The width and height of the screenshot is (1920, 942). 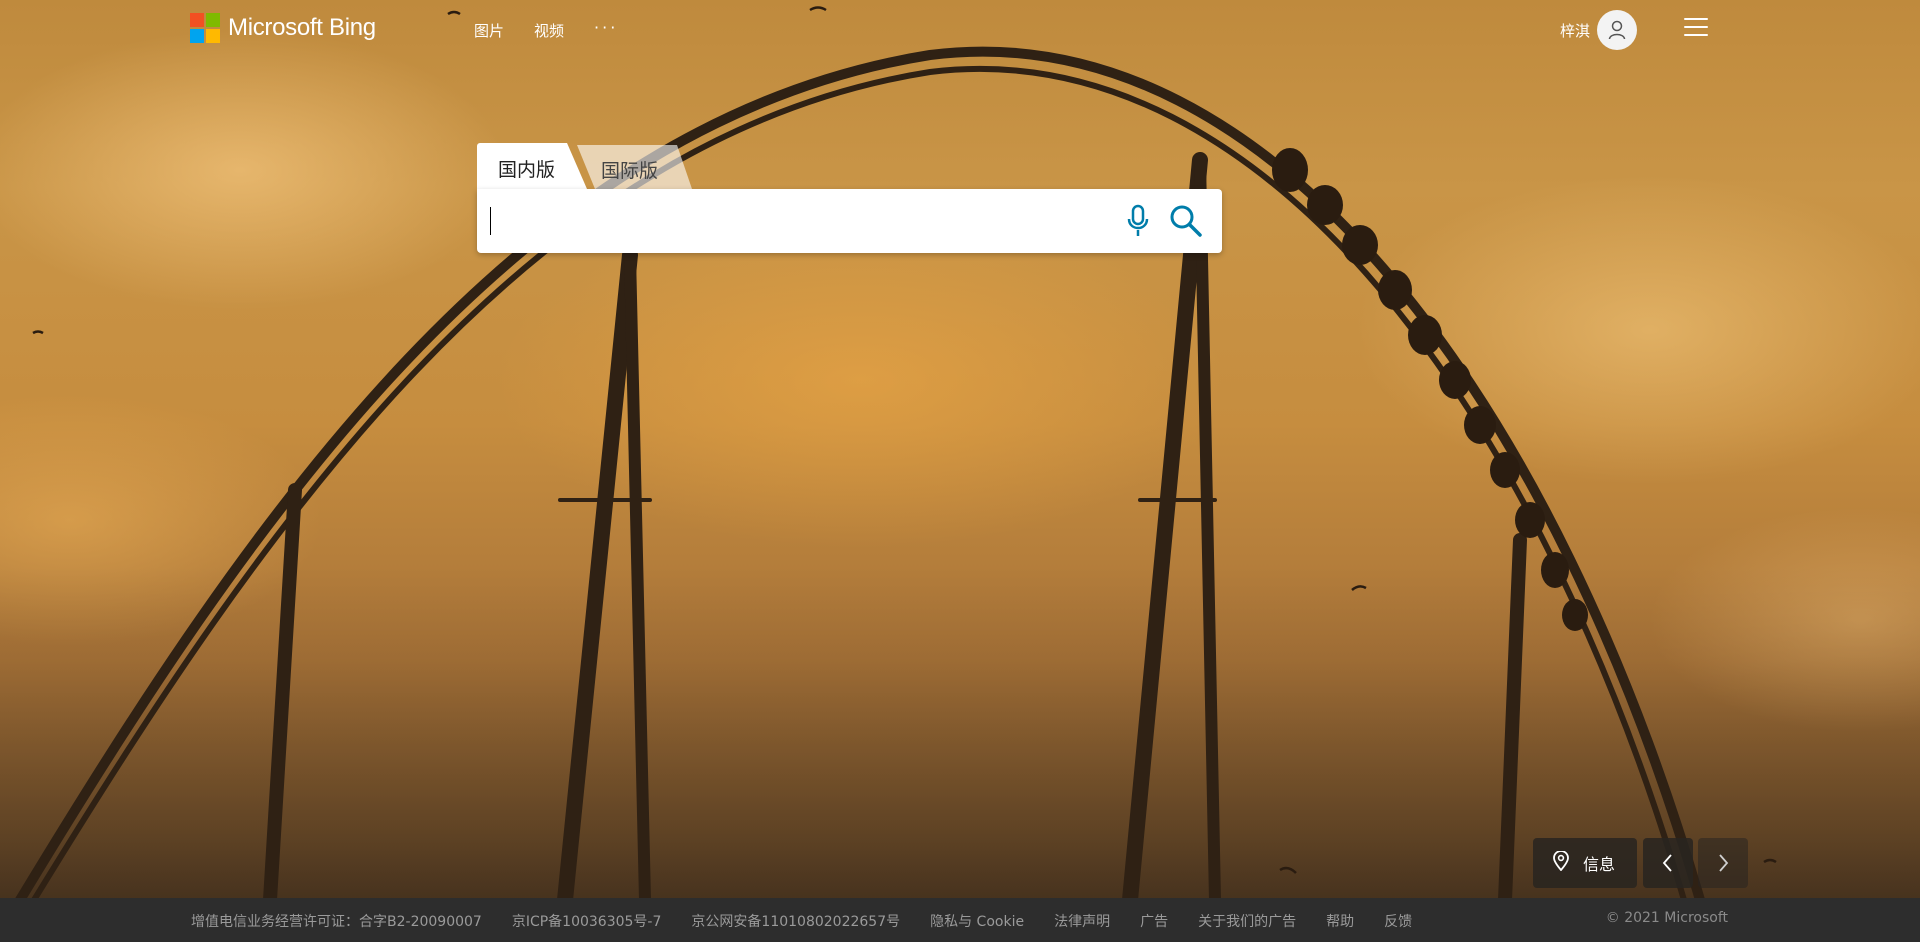 What do you see at coordinates (1186, 221) in the screenshot?
I see `magnifier-icon` at bounding box center [1186, 221].